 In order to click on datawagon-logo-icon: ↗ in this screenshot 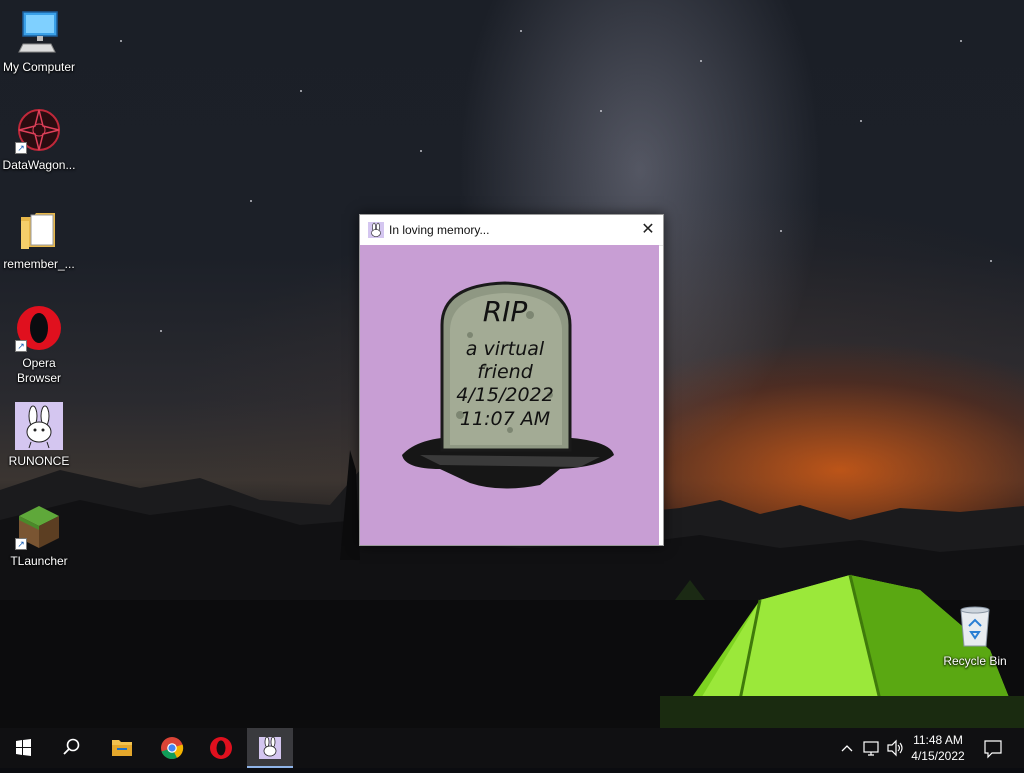, I will do `click(39, 130)`.